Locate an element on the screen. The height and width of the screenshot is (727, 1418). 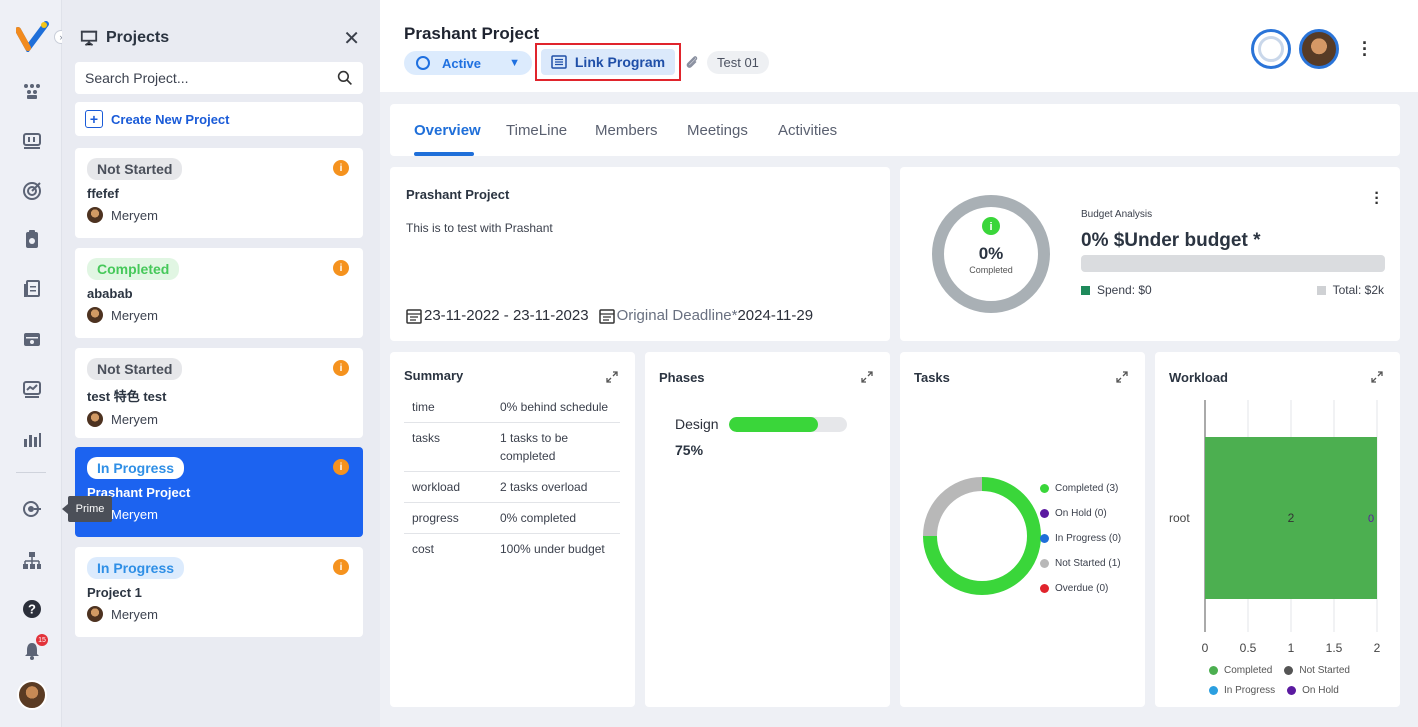
tab-timeline: TimeLine is located at coordinates (536, 130).